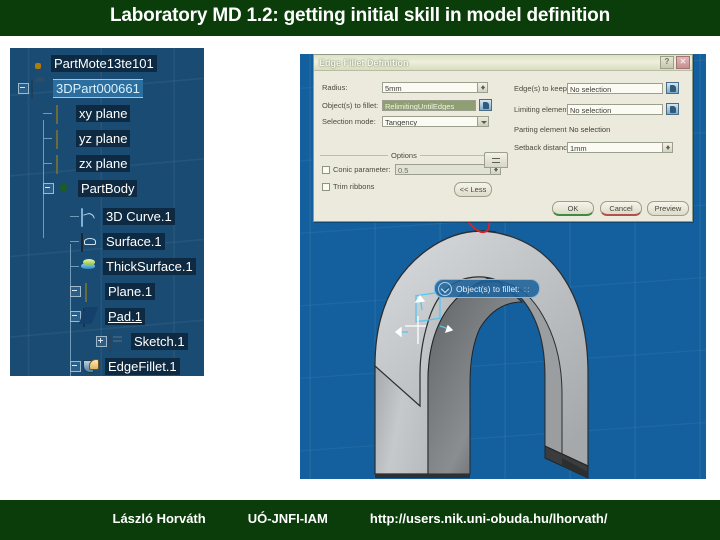 This screenshot has width=720, height=540. Describe the element at coordinates (668, 208) in the screenshot. I see `preview-button: Preview` at that location.